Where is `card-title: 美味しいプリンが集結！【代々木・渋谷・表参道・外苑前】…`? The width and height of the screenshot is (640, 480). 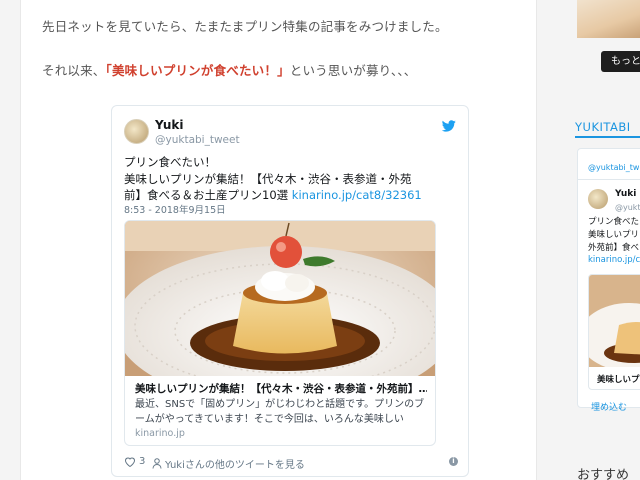
card-title: 美味しいプリンが集結！【代々木・渋谷・表参道・外苑前】… is located at coordinates (281, 388).